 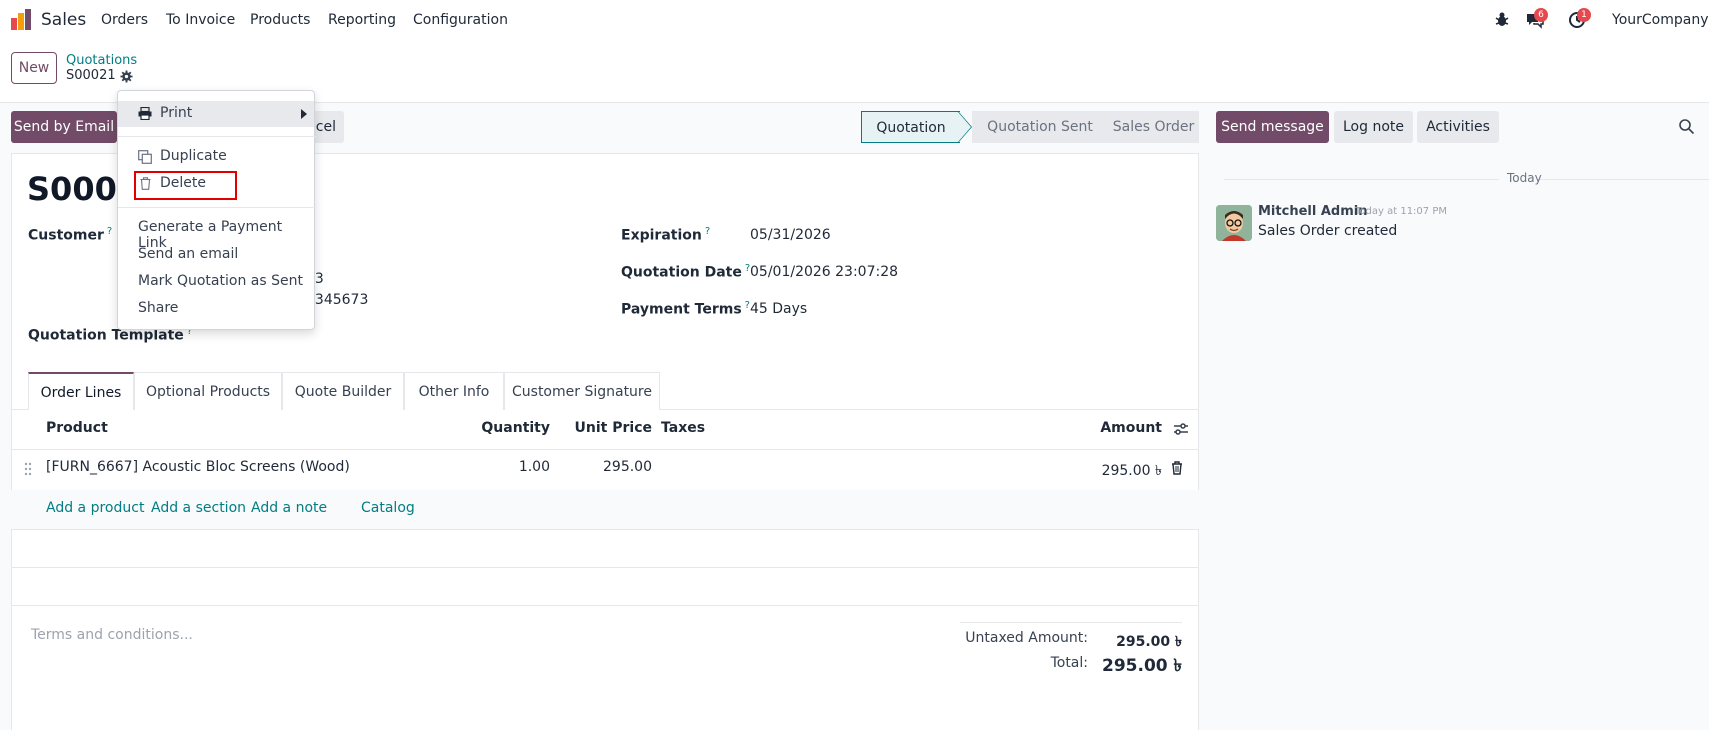 I want to click on send-message-button: Send message, so click(x=1272, y=127).